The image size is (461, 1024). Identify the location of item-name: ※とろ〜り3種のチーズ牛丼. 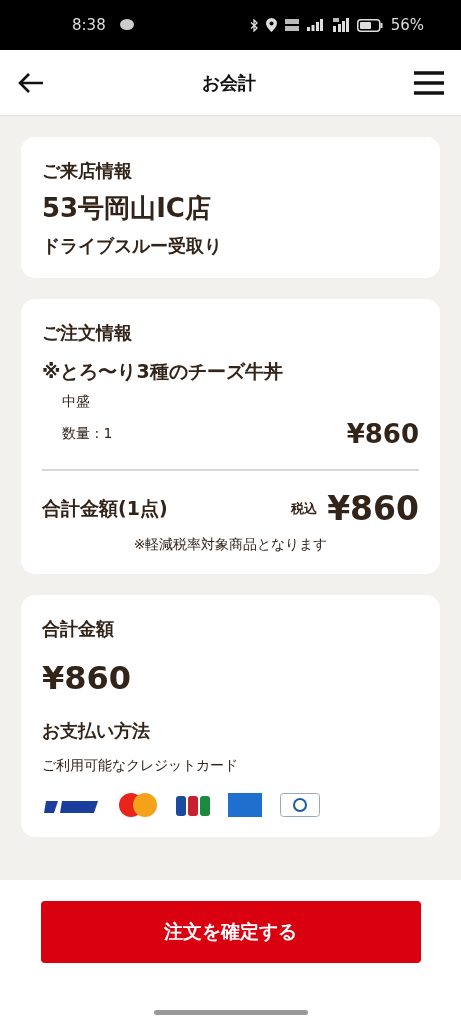
(163, 371).